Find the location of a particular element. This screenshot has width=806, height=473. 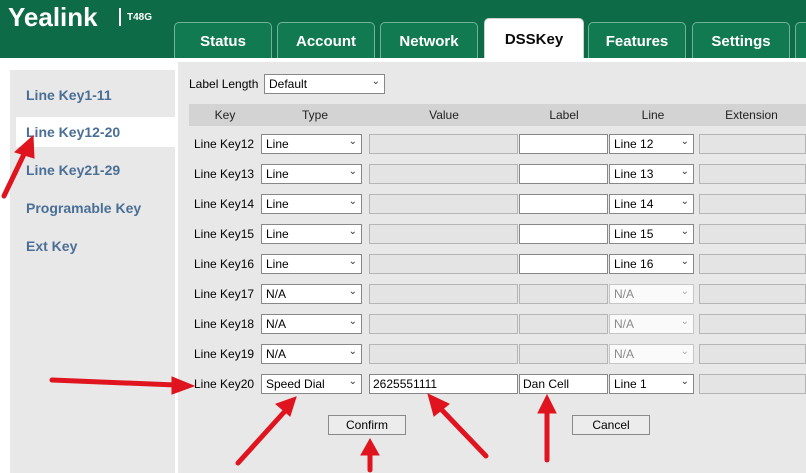

type-select: Speed Dial ⌄ is located at coordinates (311, 384).